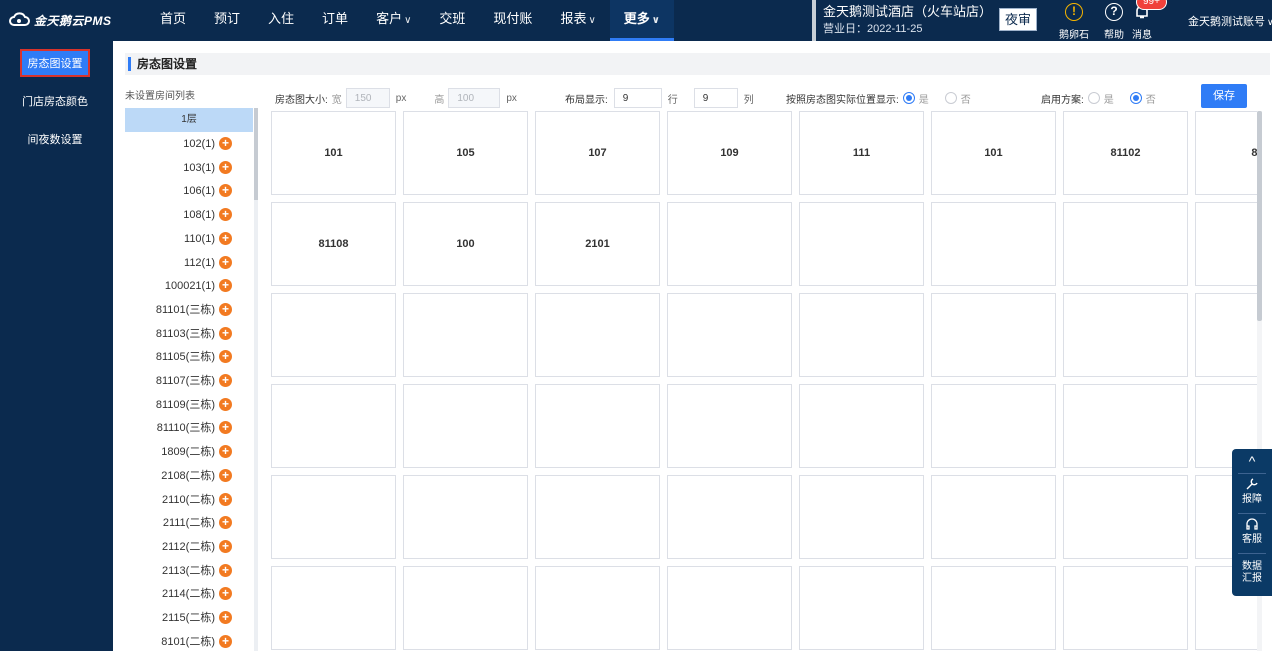  What do you see at coordinates (1226, 153) in the screenshot?
I see `room-map-cell: 81` at bounding box center [1226, 153].